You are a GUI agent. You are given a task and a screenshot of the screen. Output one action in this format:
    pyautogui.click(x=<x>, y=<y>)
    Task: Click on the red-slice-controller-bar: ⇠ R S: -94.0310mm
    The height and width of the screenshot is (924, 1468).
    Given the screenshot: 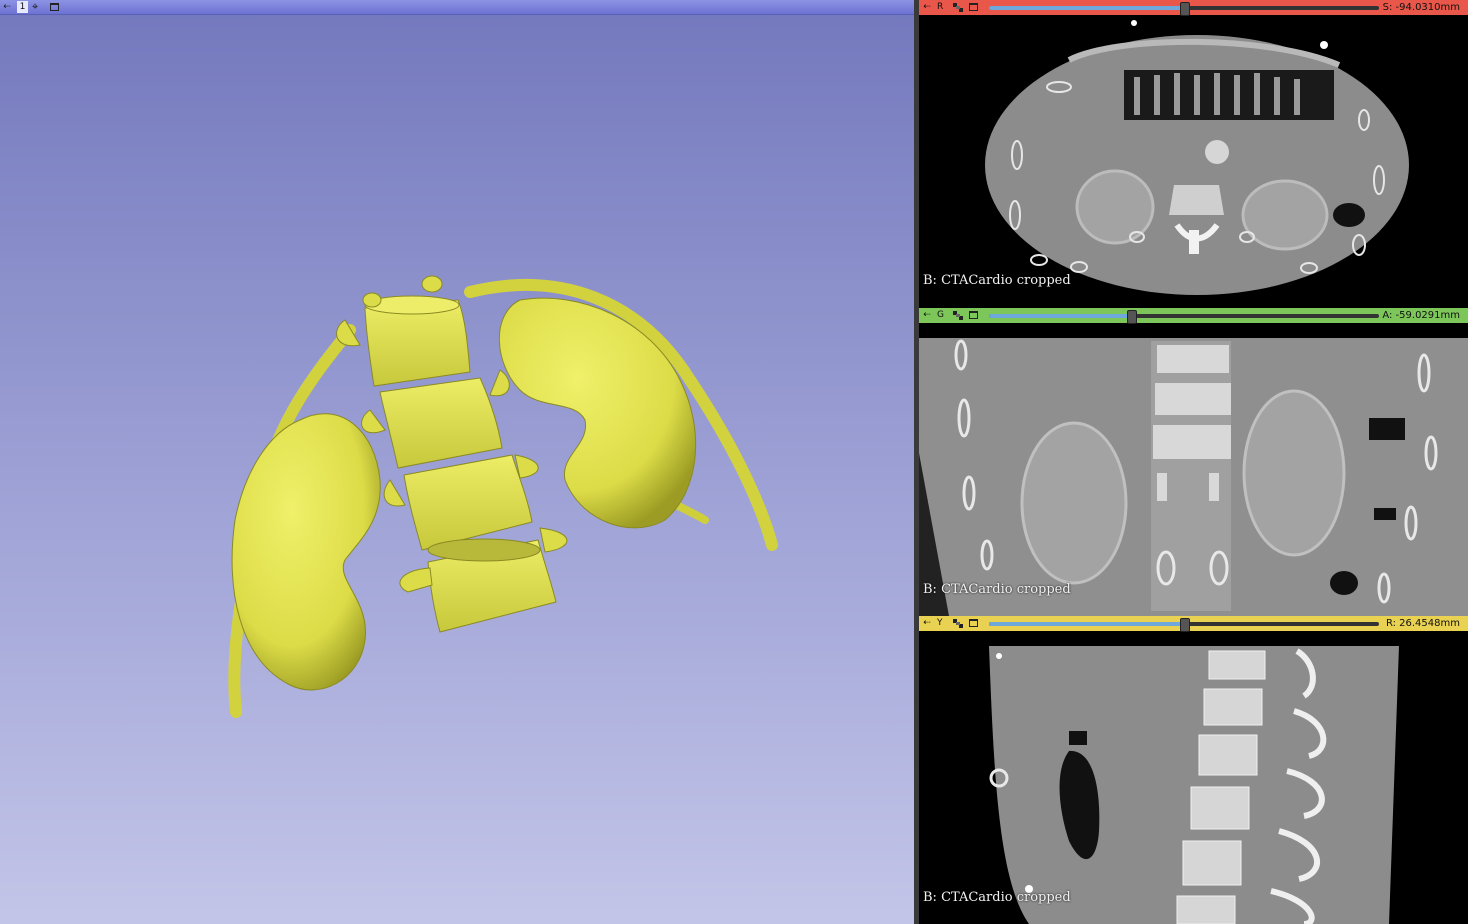 What is the action you would take?
    pyautogui.click(x=1193, y=8)
    